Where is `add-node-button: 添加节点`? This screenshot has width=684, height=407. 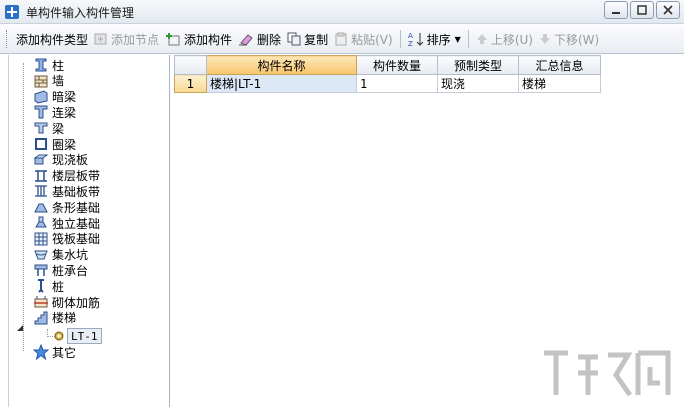 add-node-button: 添加节点 is located at coordinates (126, 39).